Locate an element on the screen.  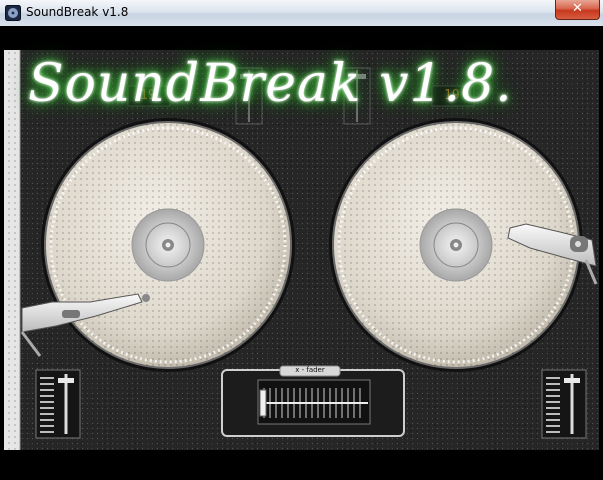
title-bar: SoundBreak v1.8 ✕ is located at coordinates (301, 13).